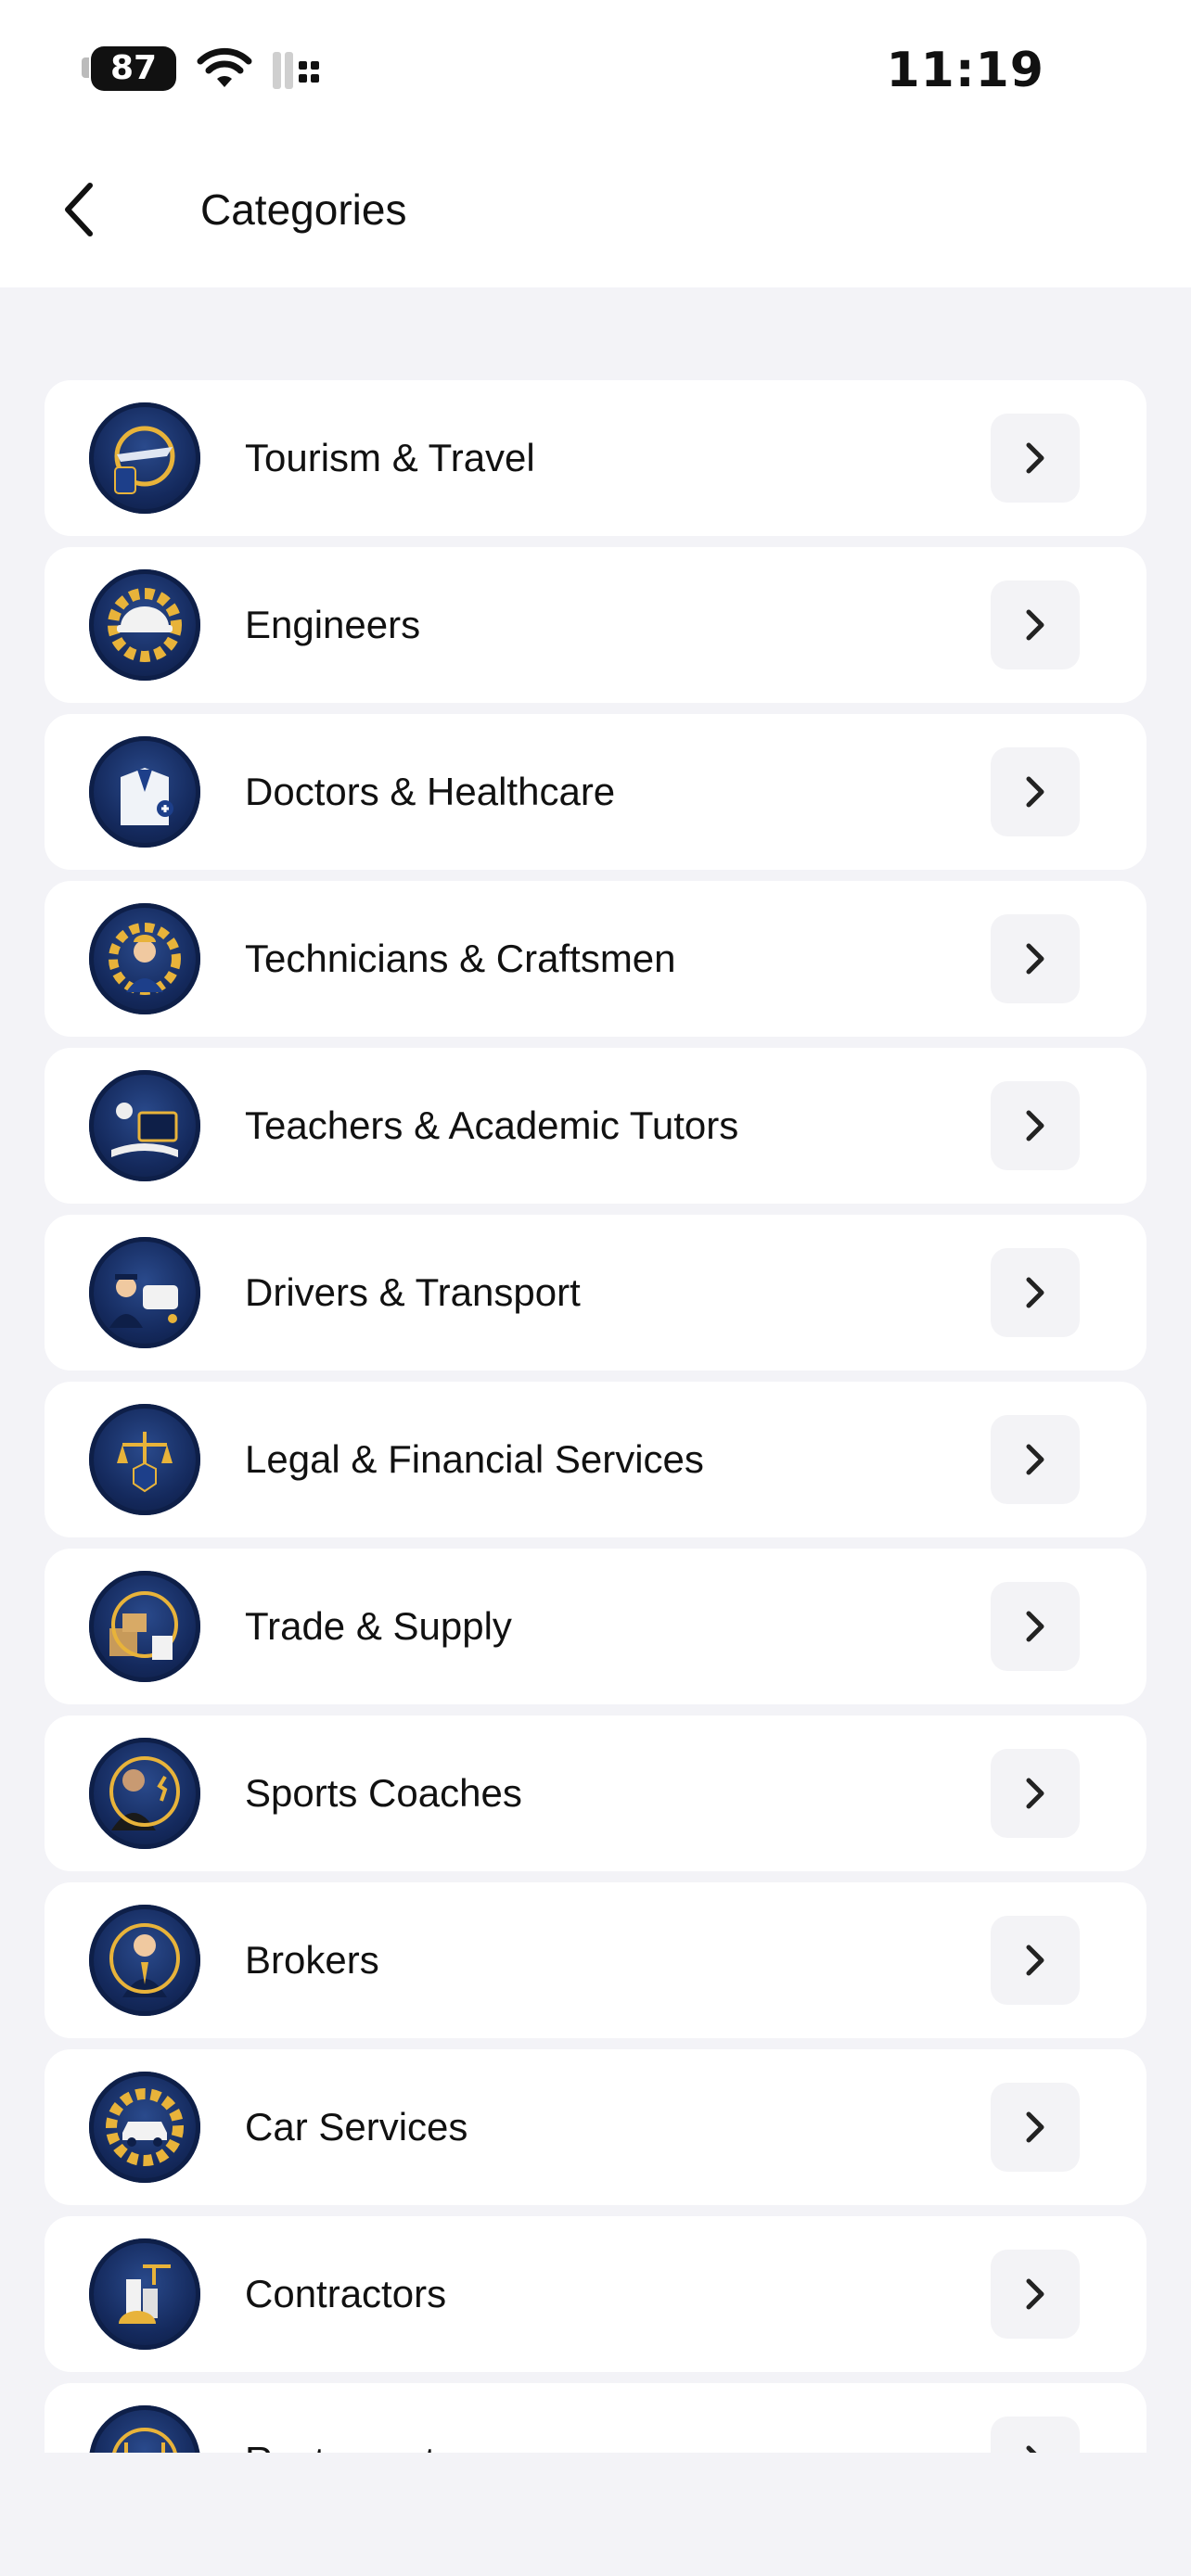  Describe the element at coordinates (378, 1626) in the screenshot. I see `category-label: Trade & Supply` at that location.